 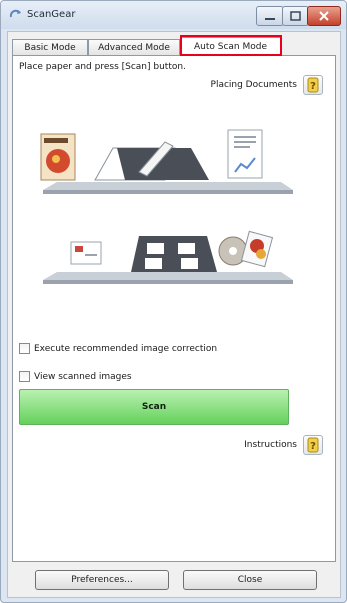 I want to click on minimize-icon, so click(x=270, y=19).